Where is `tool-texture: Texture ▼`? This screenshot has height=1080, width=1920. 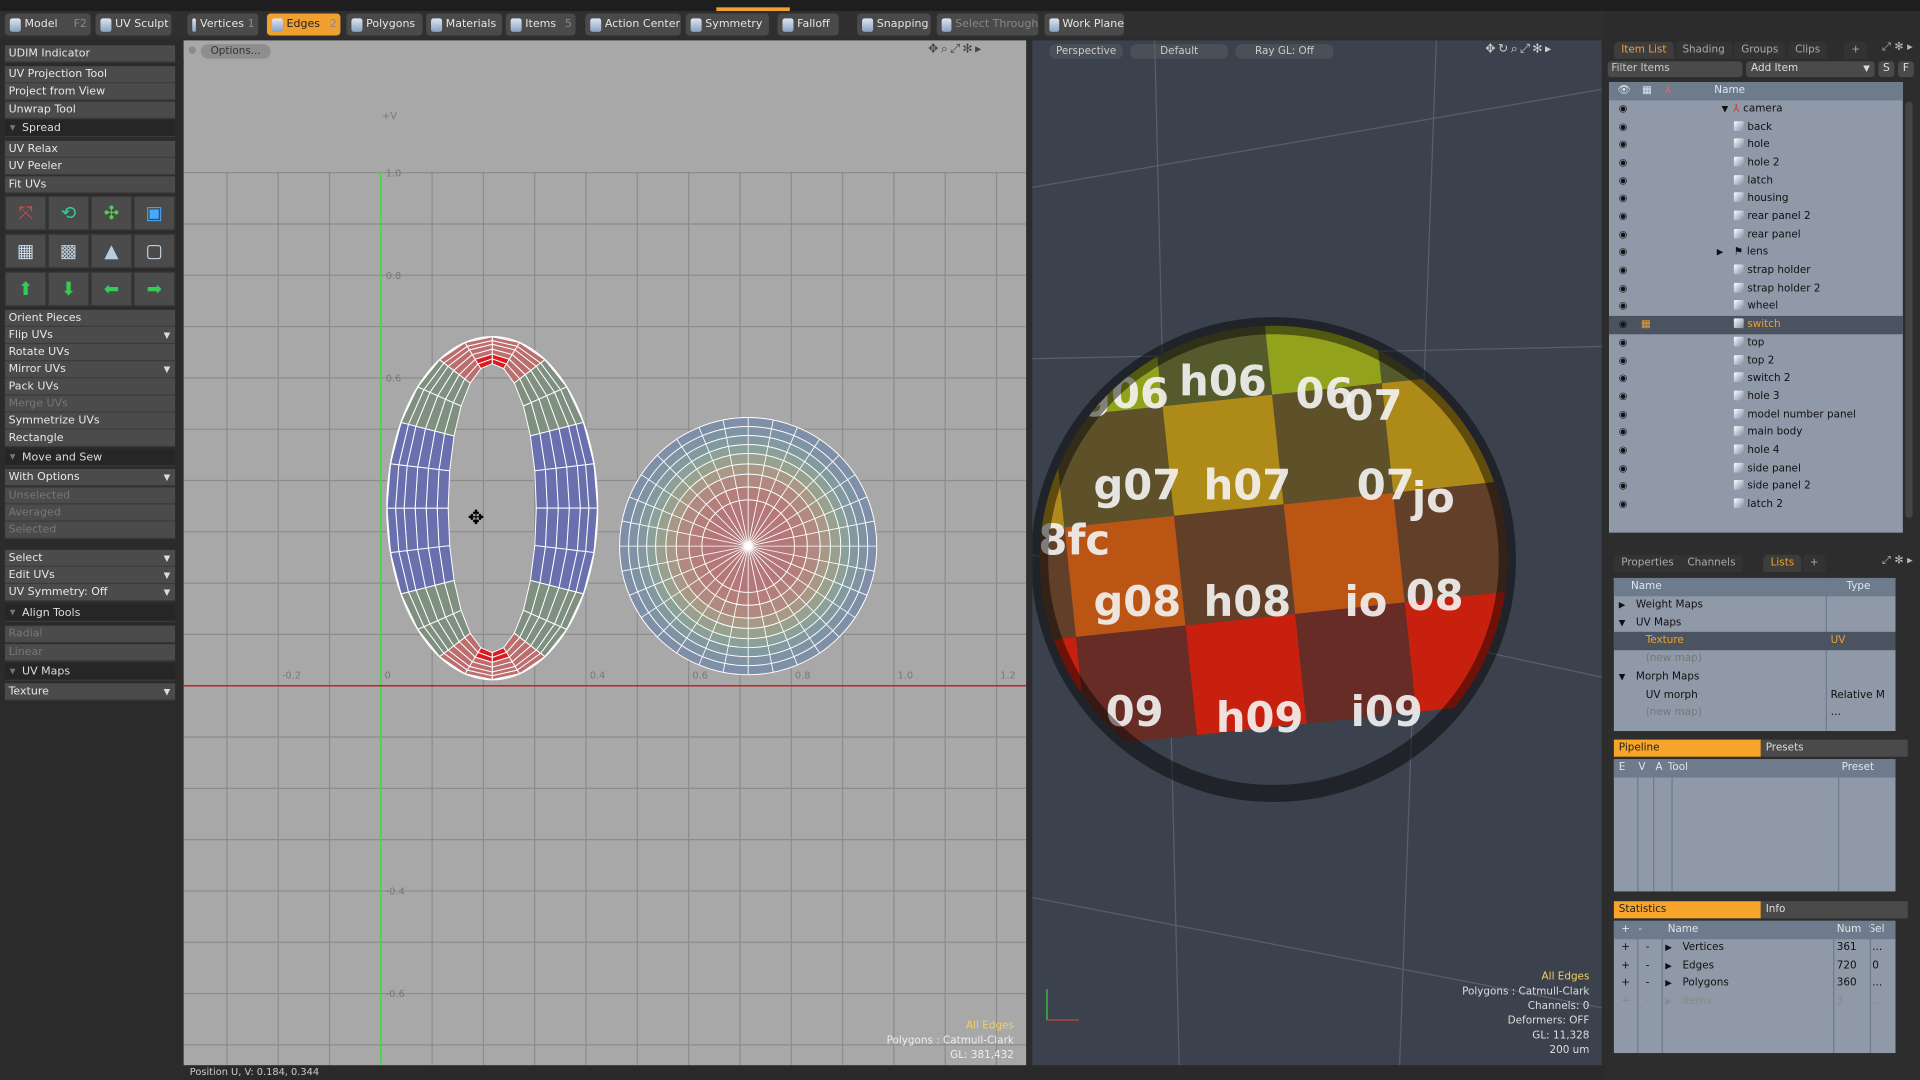
tool-texture: Texture ▼ is located at coordinates (90, 692).